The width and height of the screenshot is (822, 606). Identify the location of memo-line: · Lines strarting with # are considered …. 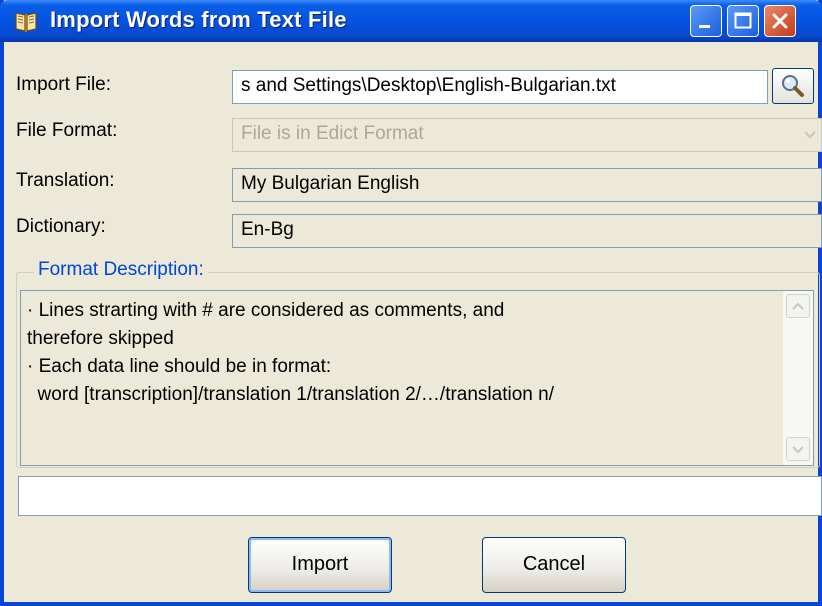
(266, 310).